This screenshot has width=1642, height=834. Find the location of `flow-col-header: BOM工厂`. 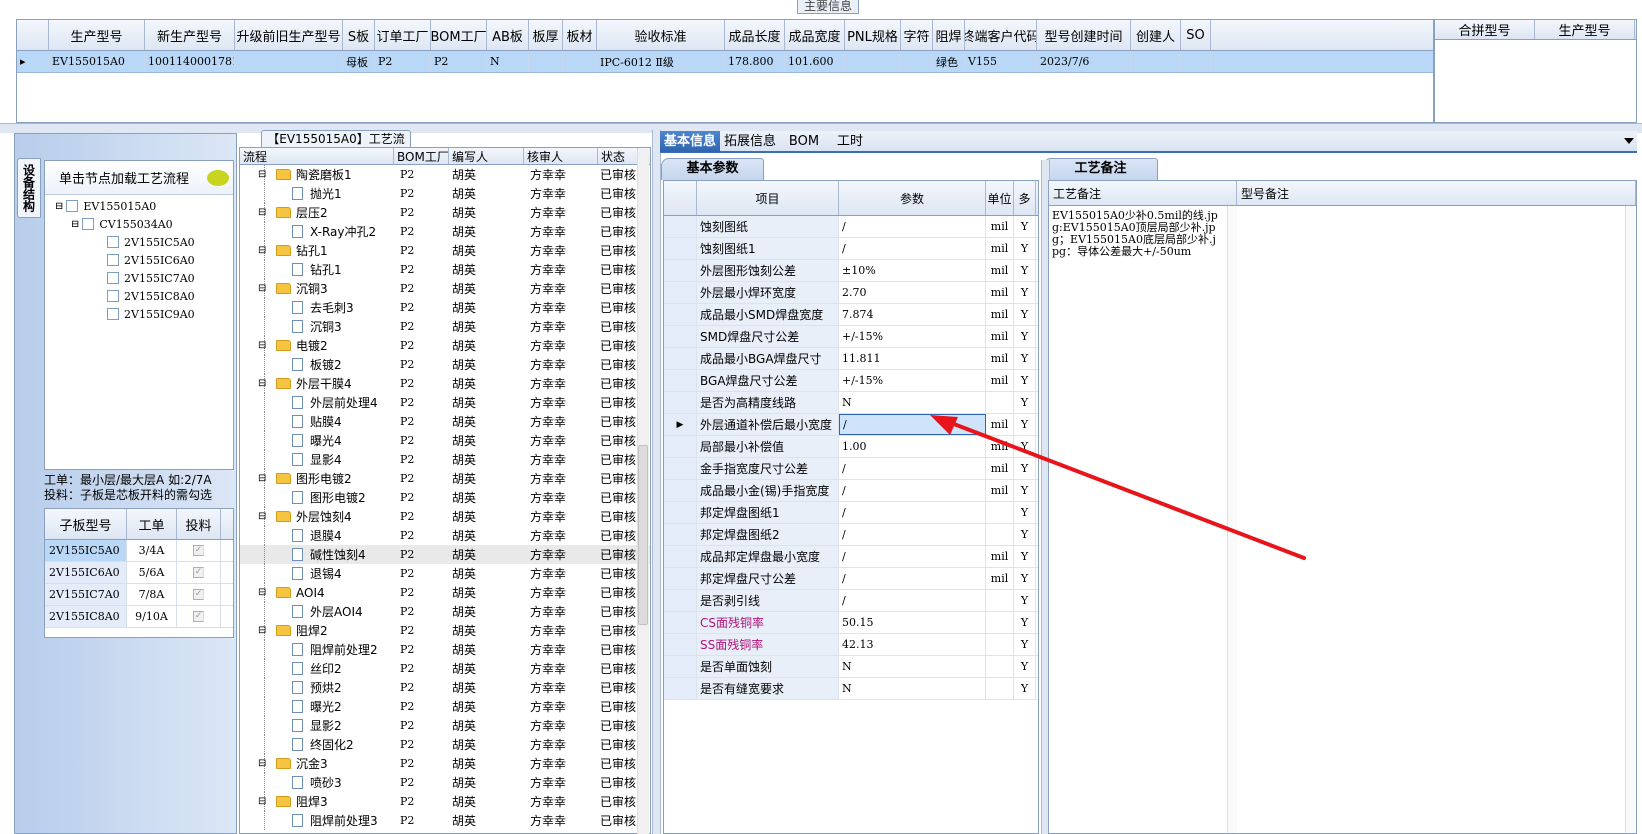

flow-col-header: BOM工厂 is located at coordinates (421, 156).